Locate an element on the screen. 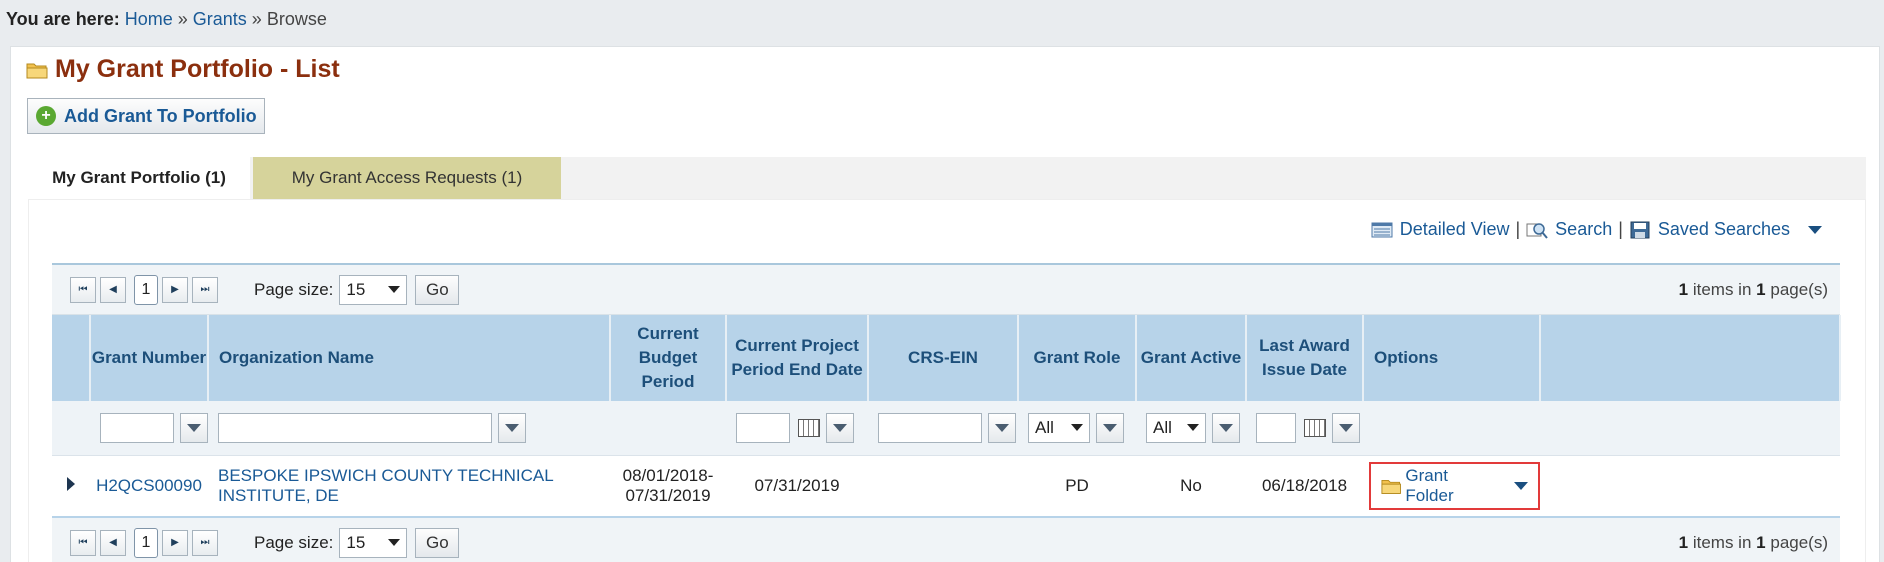 This screenshot has width=1884, height=562. header-spacer is located at coordinates (1690, 358).